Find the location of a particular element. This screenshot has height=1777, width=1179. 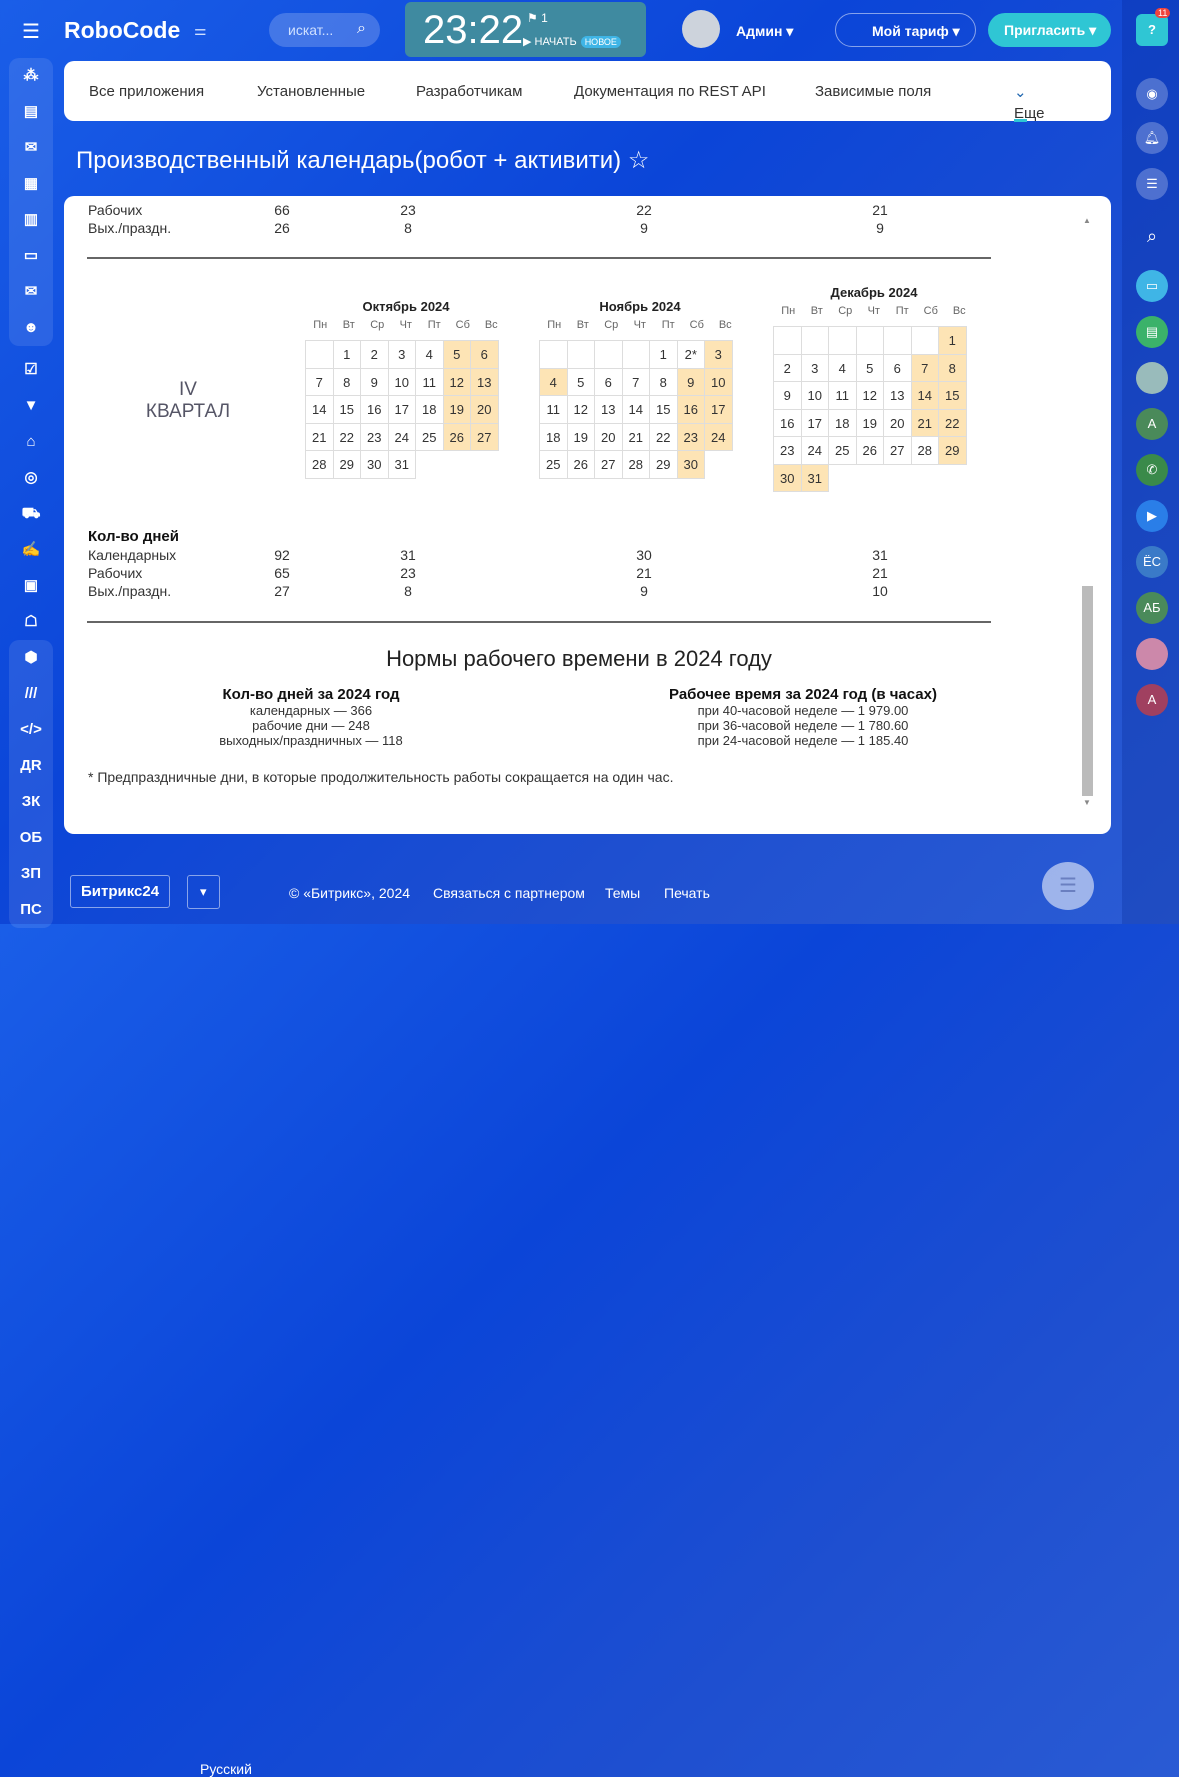

user-avatar-a2: А is located at coordinates (1152, 700).